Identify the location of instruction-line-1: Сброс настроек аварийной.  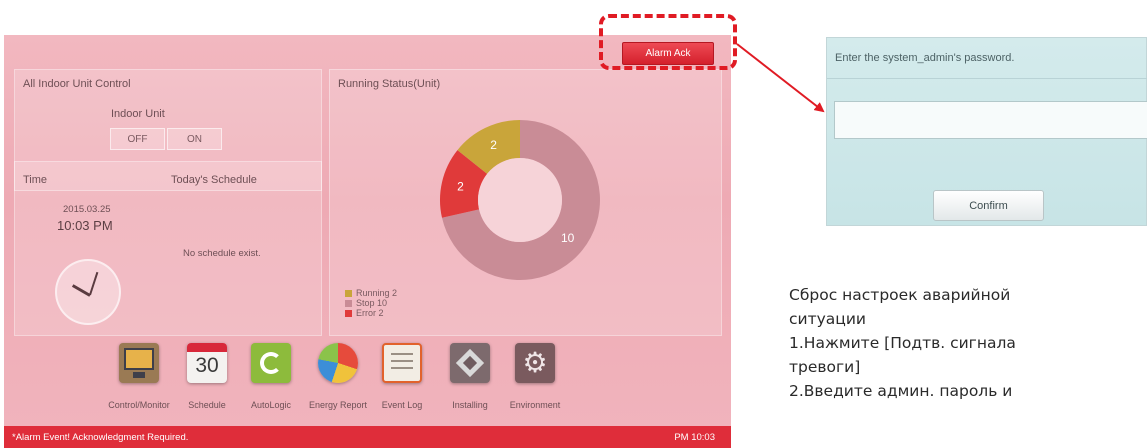
(900, 295).